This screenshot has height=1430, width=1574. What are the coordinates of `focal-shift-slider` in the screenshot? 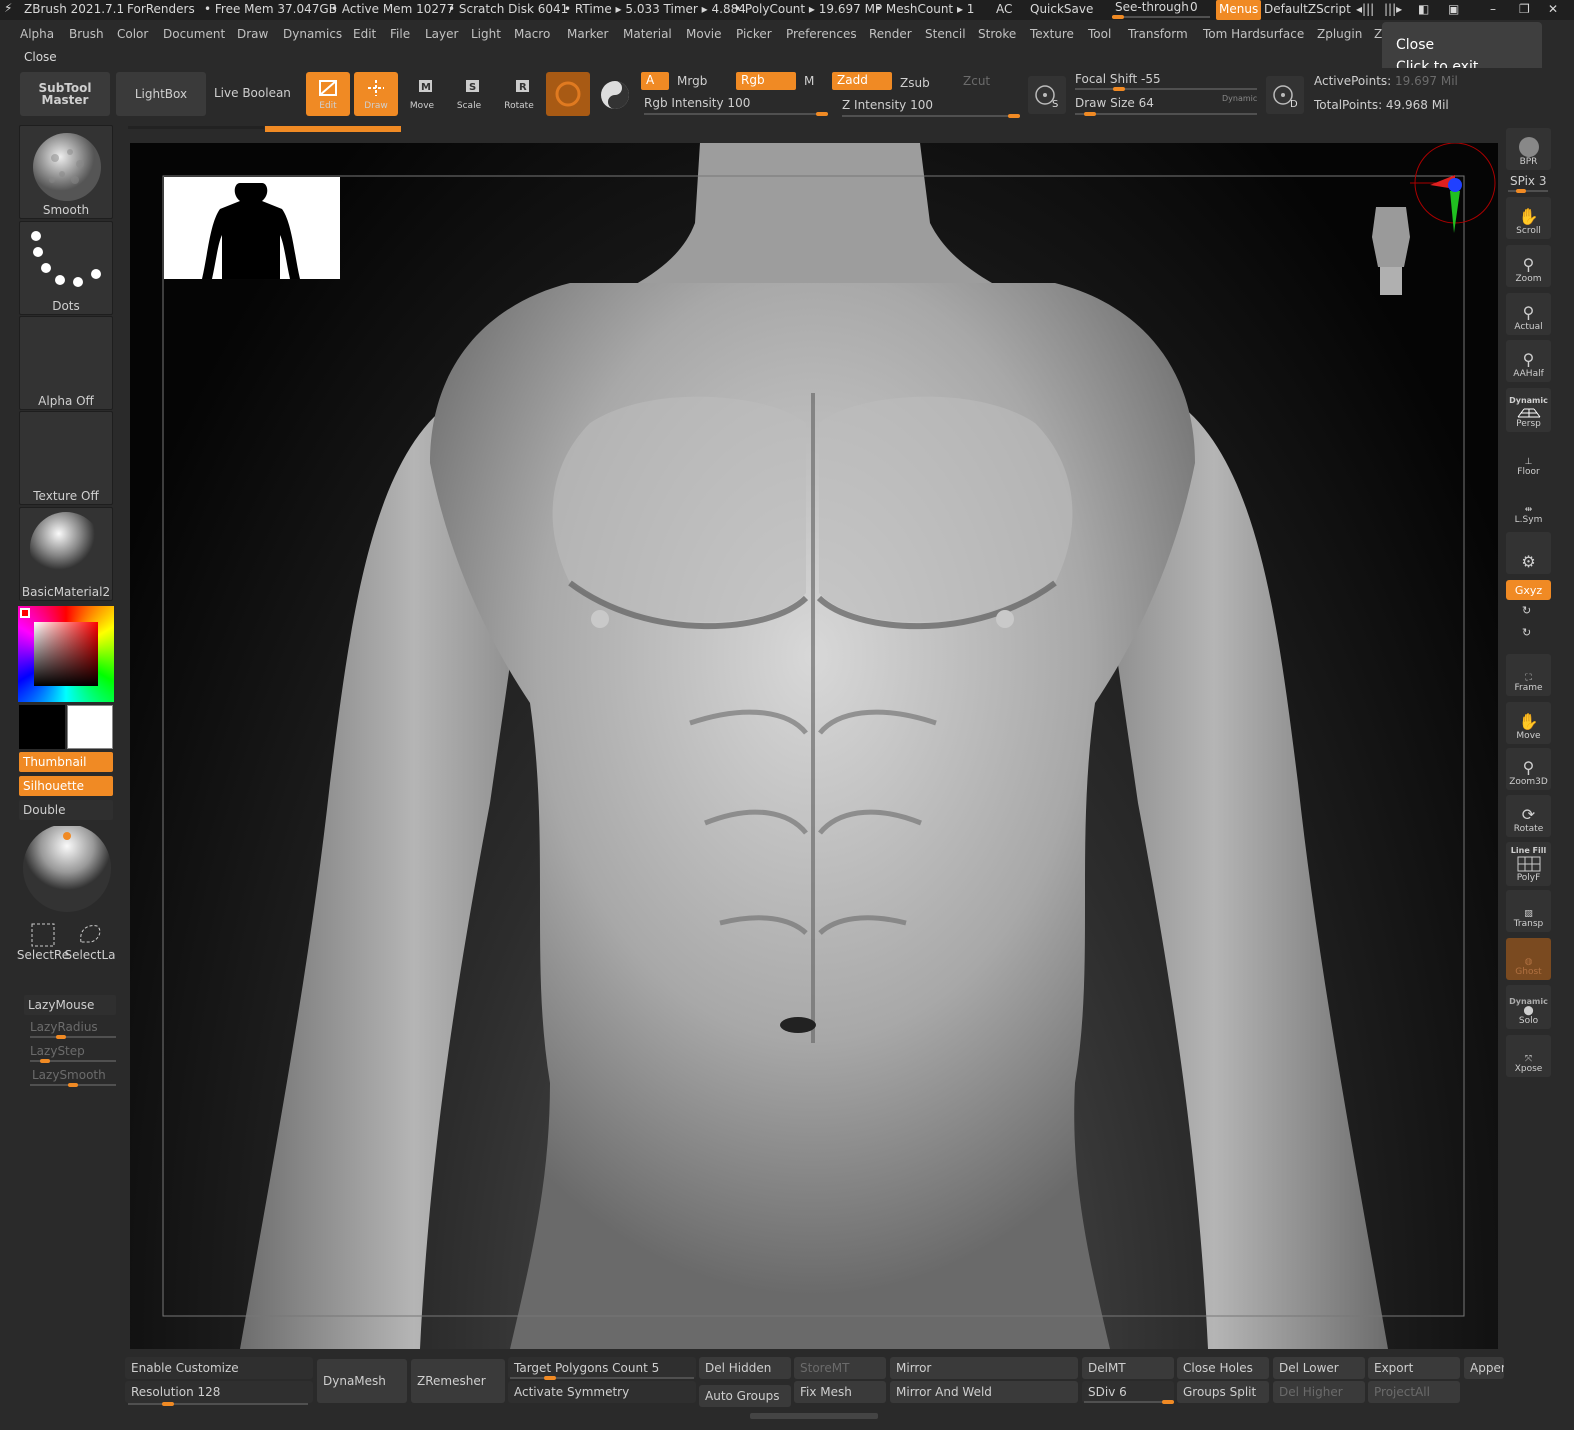 It's located at (1166, 89).